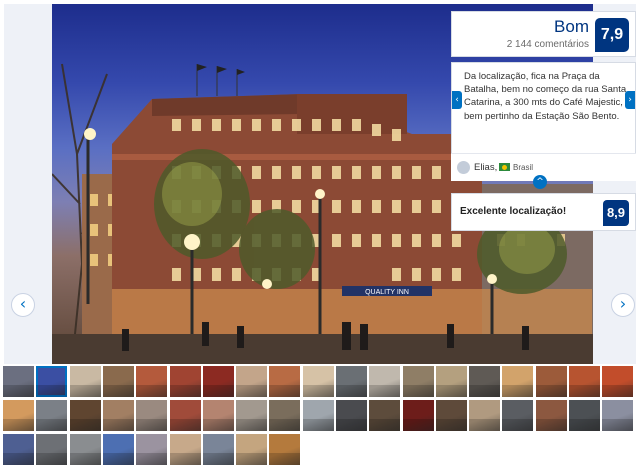 The height and width of the screenshot is (467, 640). I want to click on gallery-prev-button: ‹, so click(23, 305).